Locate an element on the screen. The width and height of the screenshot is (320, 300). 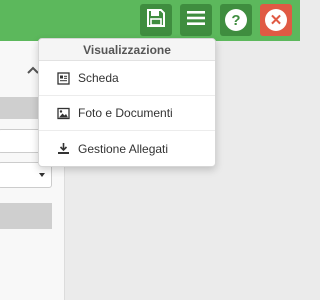
card-icon is located at coordinates (63, 78).